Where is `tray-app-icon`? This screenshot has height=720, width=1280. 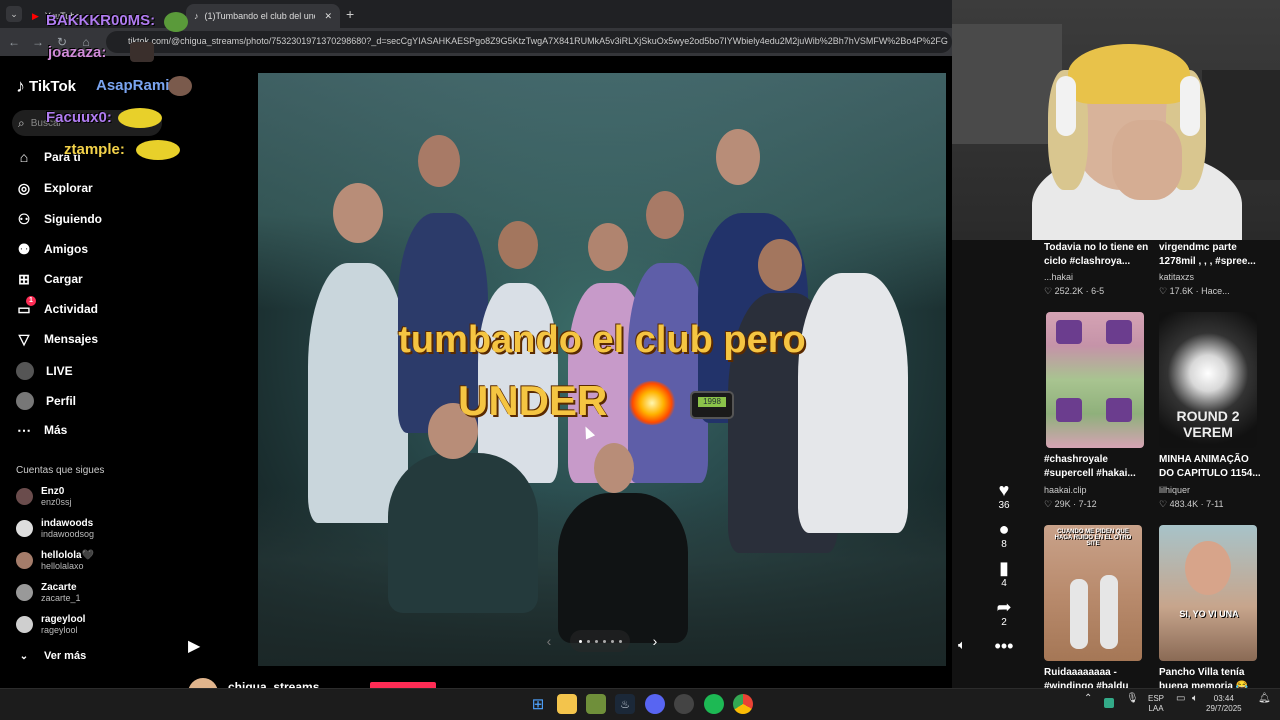 tray-app-icon is located at coordinates (1109, 703).